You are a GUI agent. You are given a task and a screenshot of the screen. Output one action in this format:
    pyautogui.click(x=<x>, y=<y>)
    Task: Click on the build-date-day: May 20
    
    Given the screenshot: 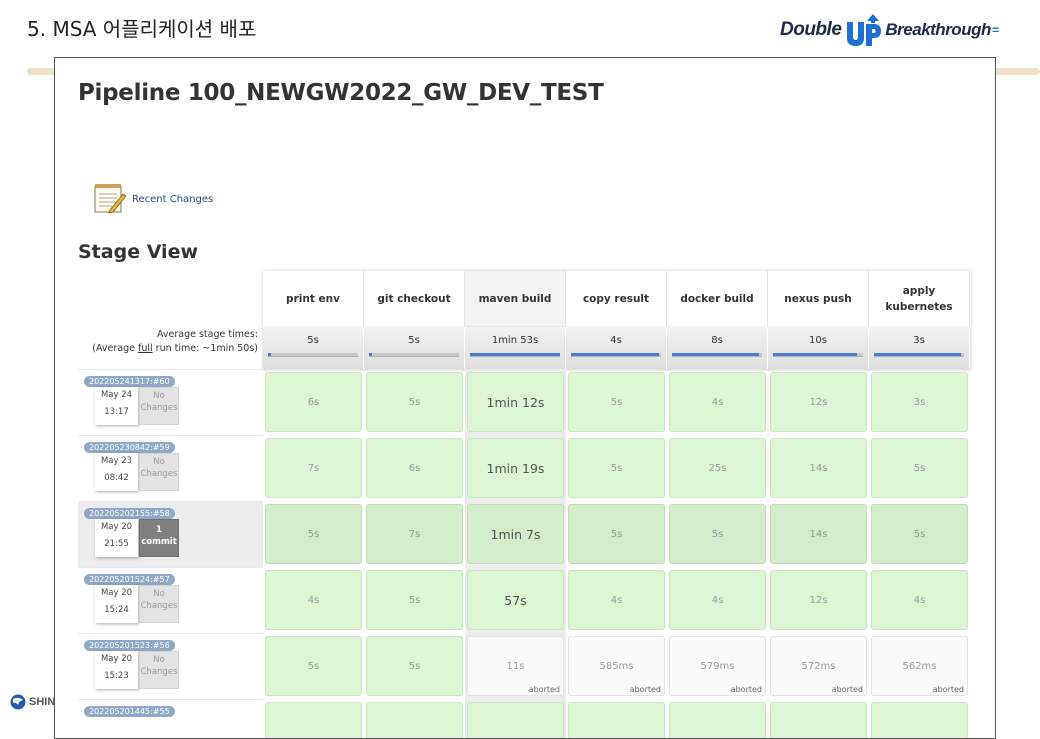 What is the action you would take?
    pyautogui.click(x=116, y=593)
    